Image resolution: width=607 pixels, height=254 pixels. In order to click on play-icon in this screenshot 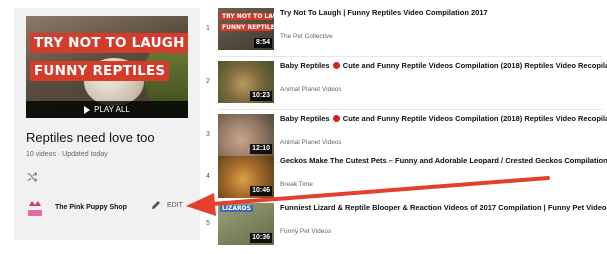, I will do `click(87, 109)`.